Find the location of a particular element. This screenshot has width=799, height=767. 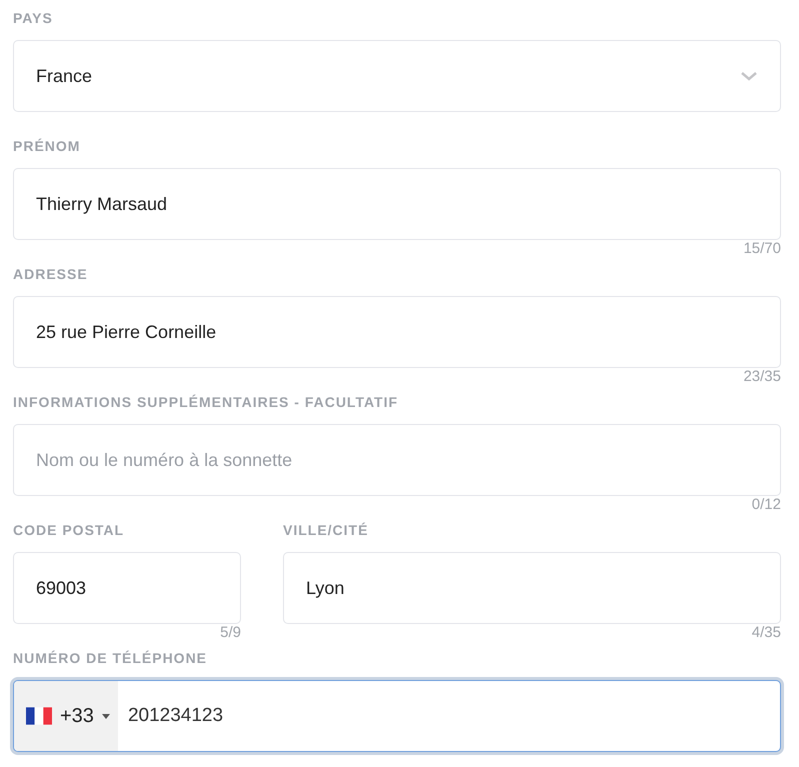

caret-icon is located at coordinates (106, 716).